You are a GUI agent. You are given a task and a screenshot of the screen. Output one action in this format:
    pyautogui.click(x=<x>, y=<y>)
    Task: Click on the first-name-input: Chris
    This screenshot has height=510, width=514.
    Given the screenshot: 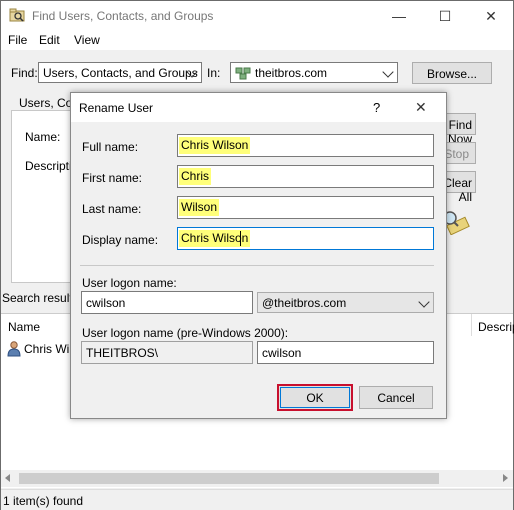 What is the action you would take?
    pyautogui.click(x=305, y=176)
    